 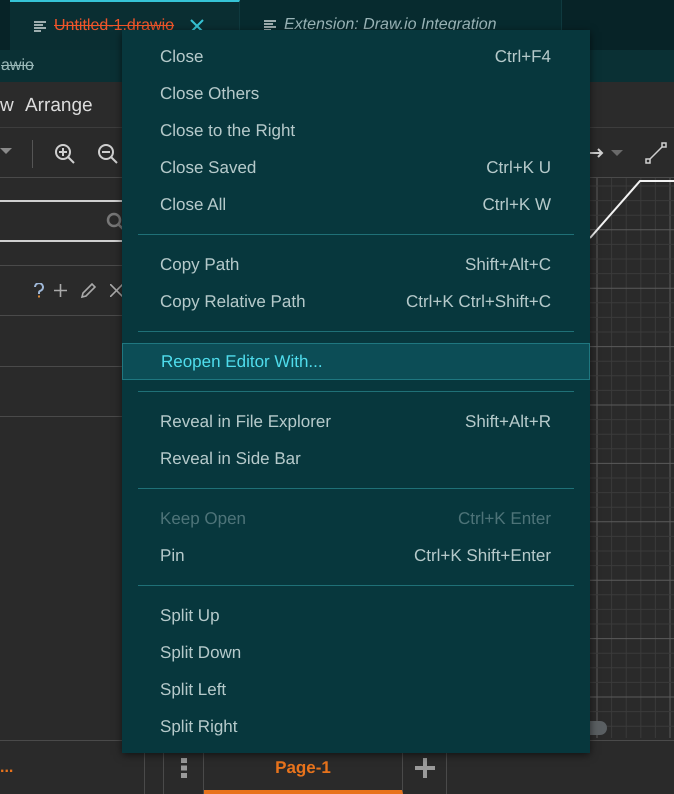 What do you see at coordinates (356, 652) in the screenshot?
I see `menu-item: Split Down` at bounding box center [356, 652].